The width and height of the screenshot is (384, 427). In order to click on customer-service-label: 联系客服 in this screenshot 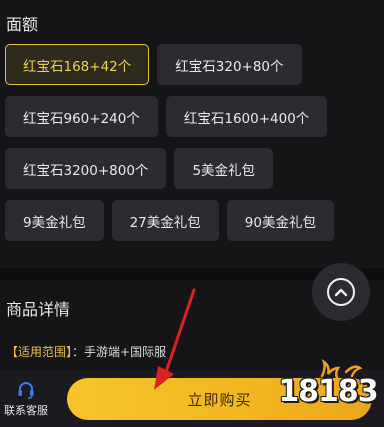, I will do `click(26, 410)`.